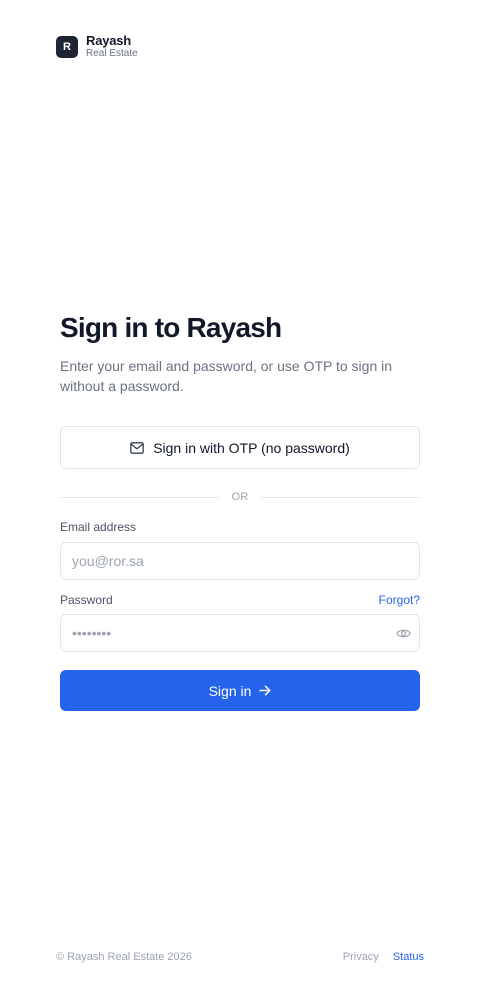 Image resolution: width=480 pixels, height=1000 pixels. I want to click on brand: R Rayash Real Estate, so click(97, 46).